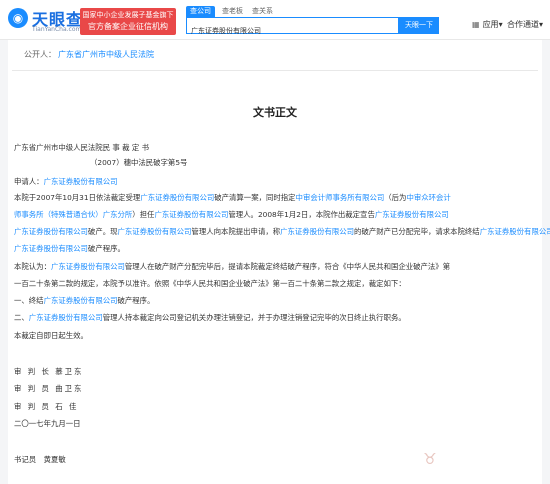 The height and width of the screenshot is (484, 550). I want to click on text: 破产。现, so click(102, 231).